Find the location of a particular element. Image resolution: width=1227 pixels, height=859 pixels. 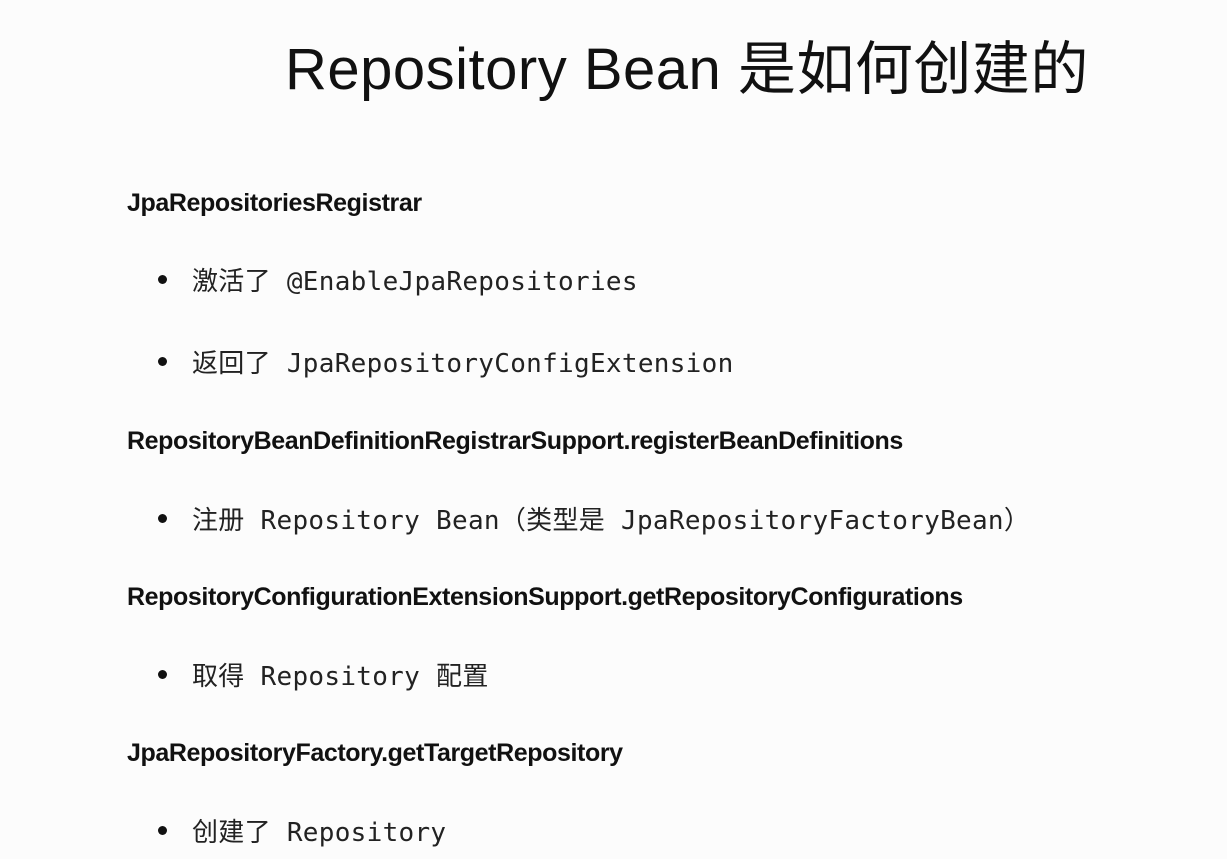

bullet-item: 返回了 JpaRepositoryConfigExtension is located at coordinates (446, 361).